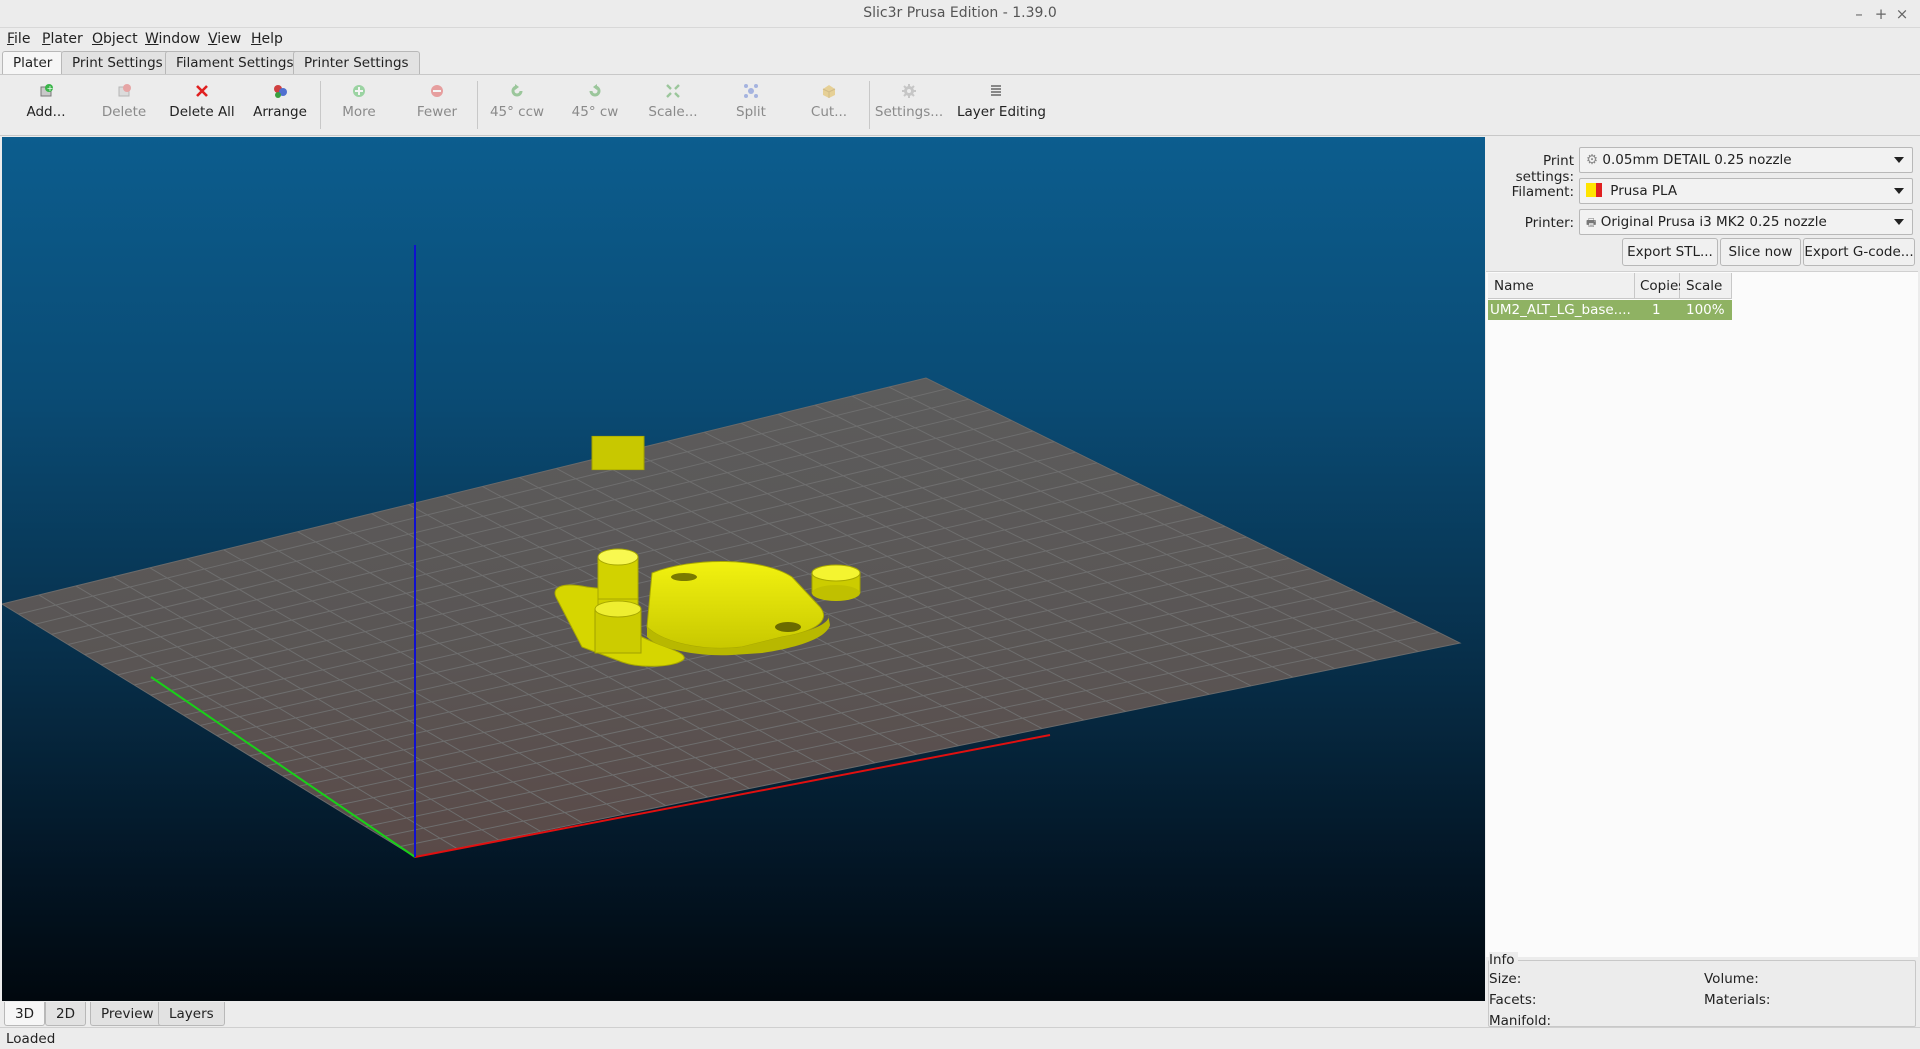 This screenshot has width=1920, height=1049. Describe the element at coordinates (1881, 14) in the screenshot. I see `maximize-button: +` at that location.